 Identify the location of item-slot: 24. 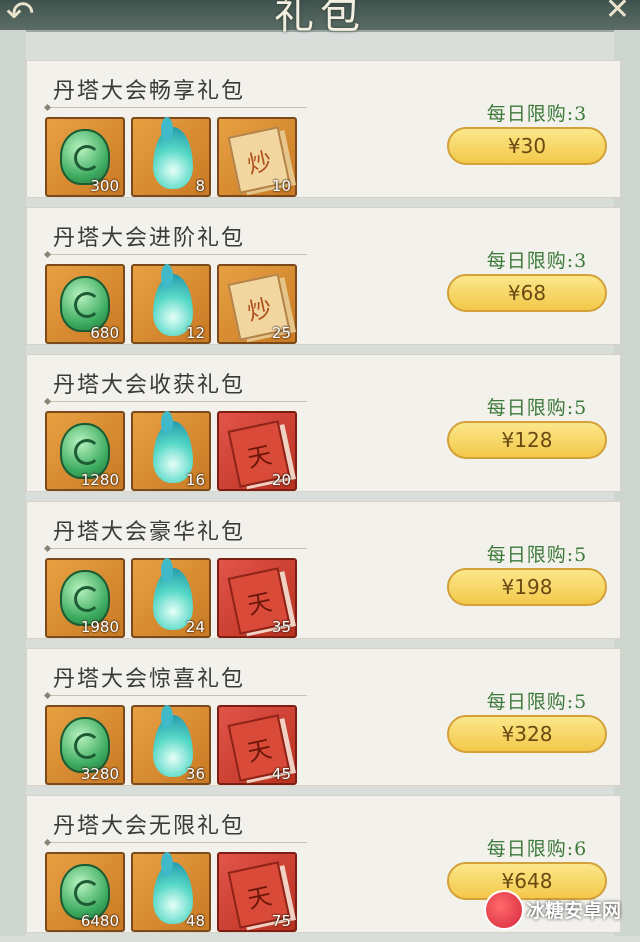
(171, 598).